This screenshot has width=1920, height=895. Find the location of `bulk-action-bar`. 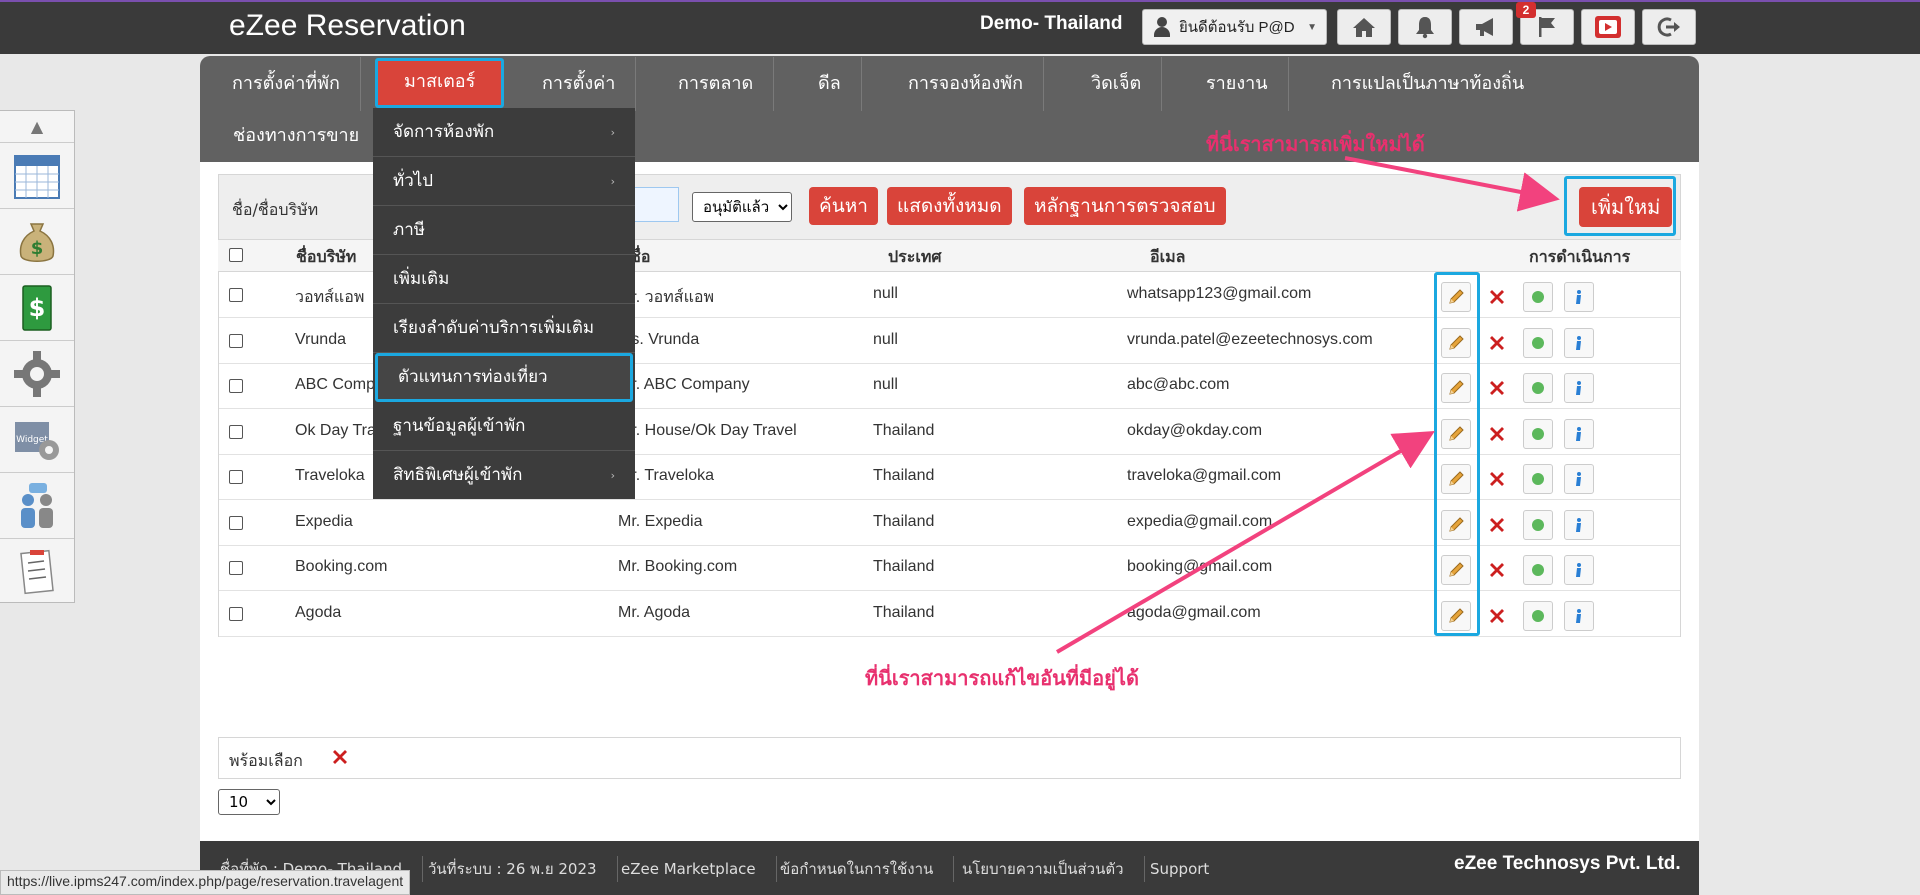

bulk-action-bar is located at coordinates (949, 758).